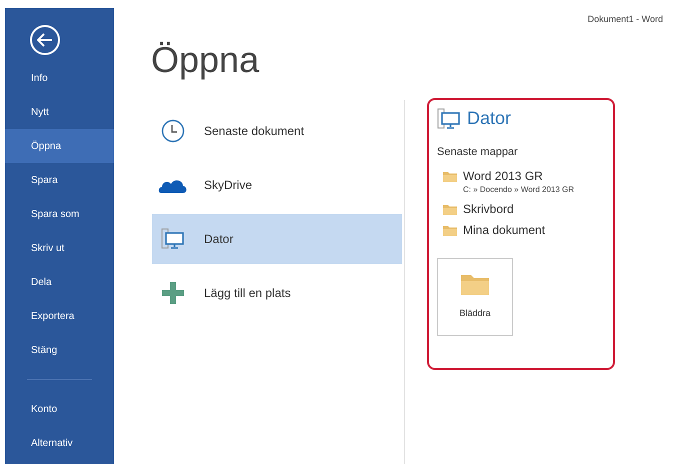  I want to click on place-item: Senaste dokument, so click(277, 131).